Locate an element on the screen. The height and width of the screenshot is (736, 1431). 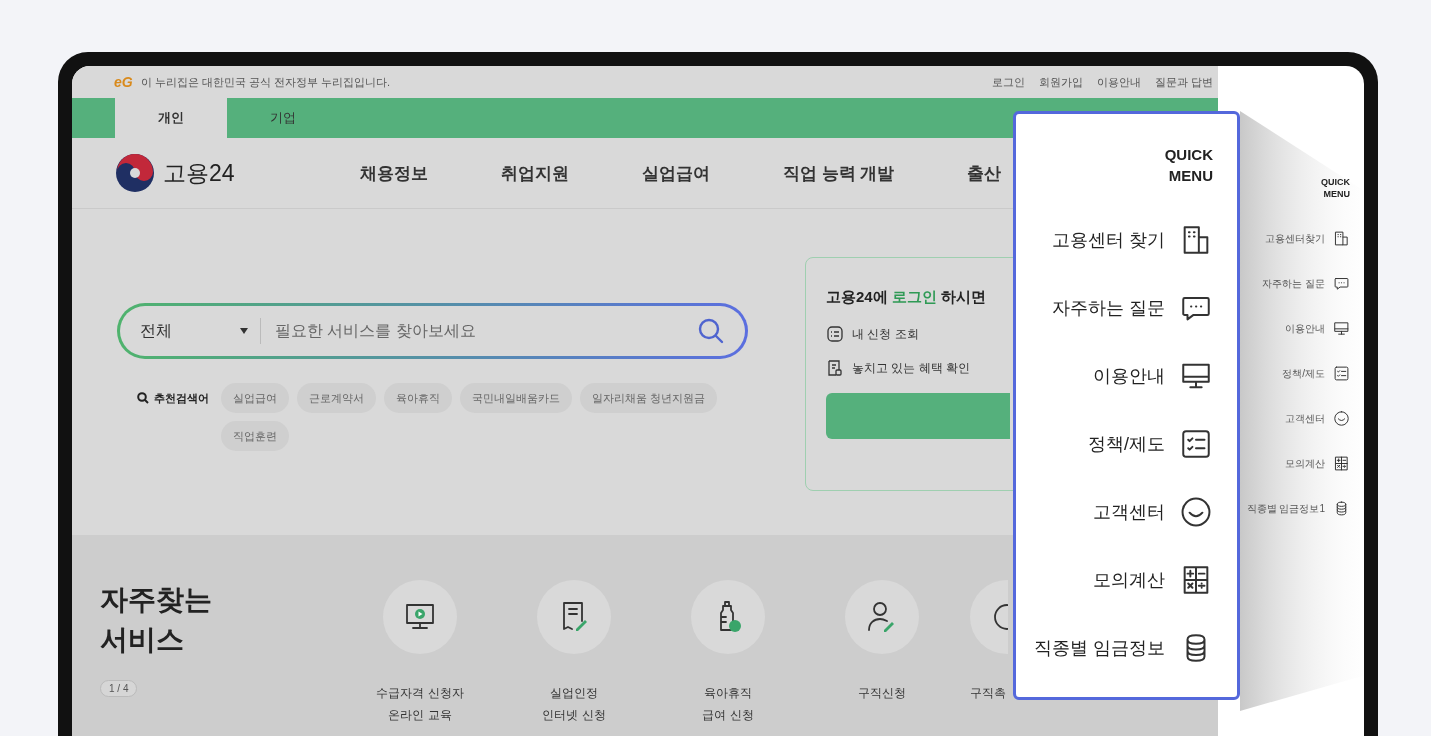
quick-menu-item: 직종별 임금정보1 is located at coordinates (1298, 508).